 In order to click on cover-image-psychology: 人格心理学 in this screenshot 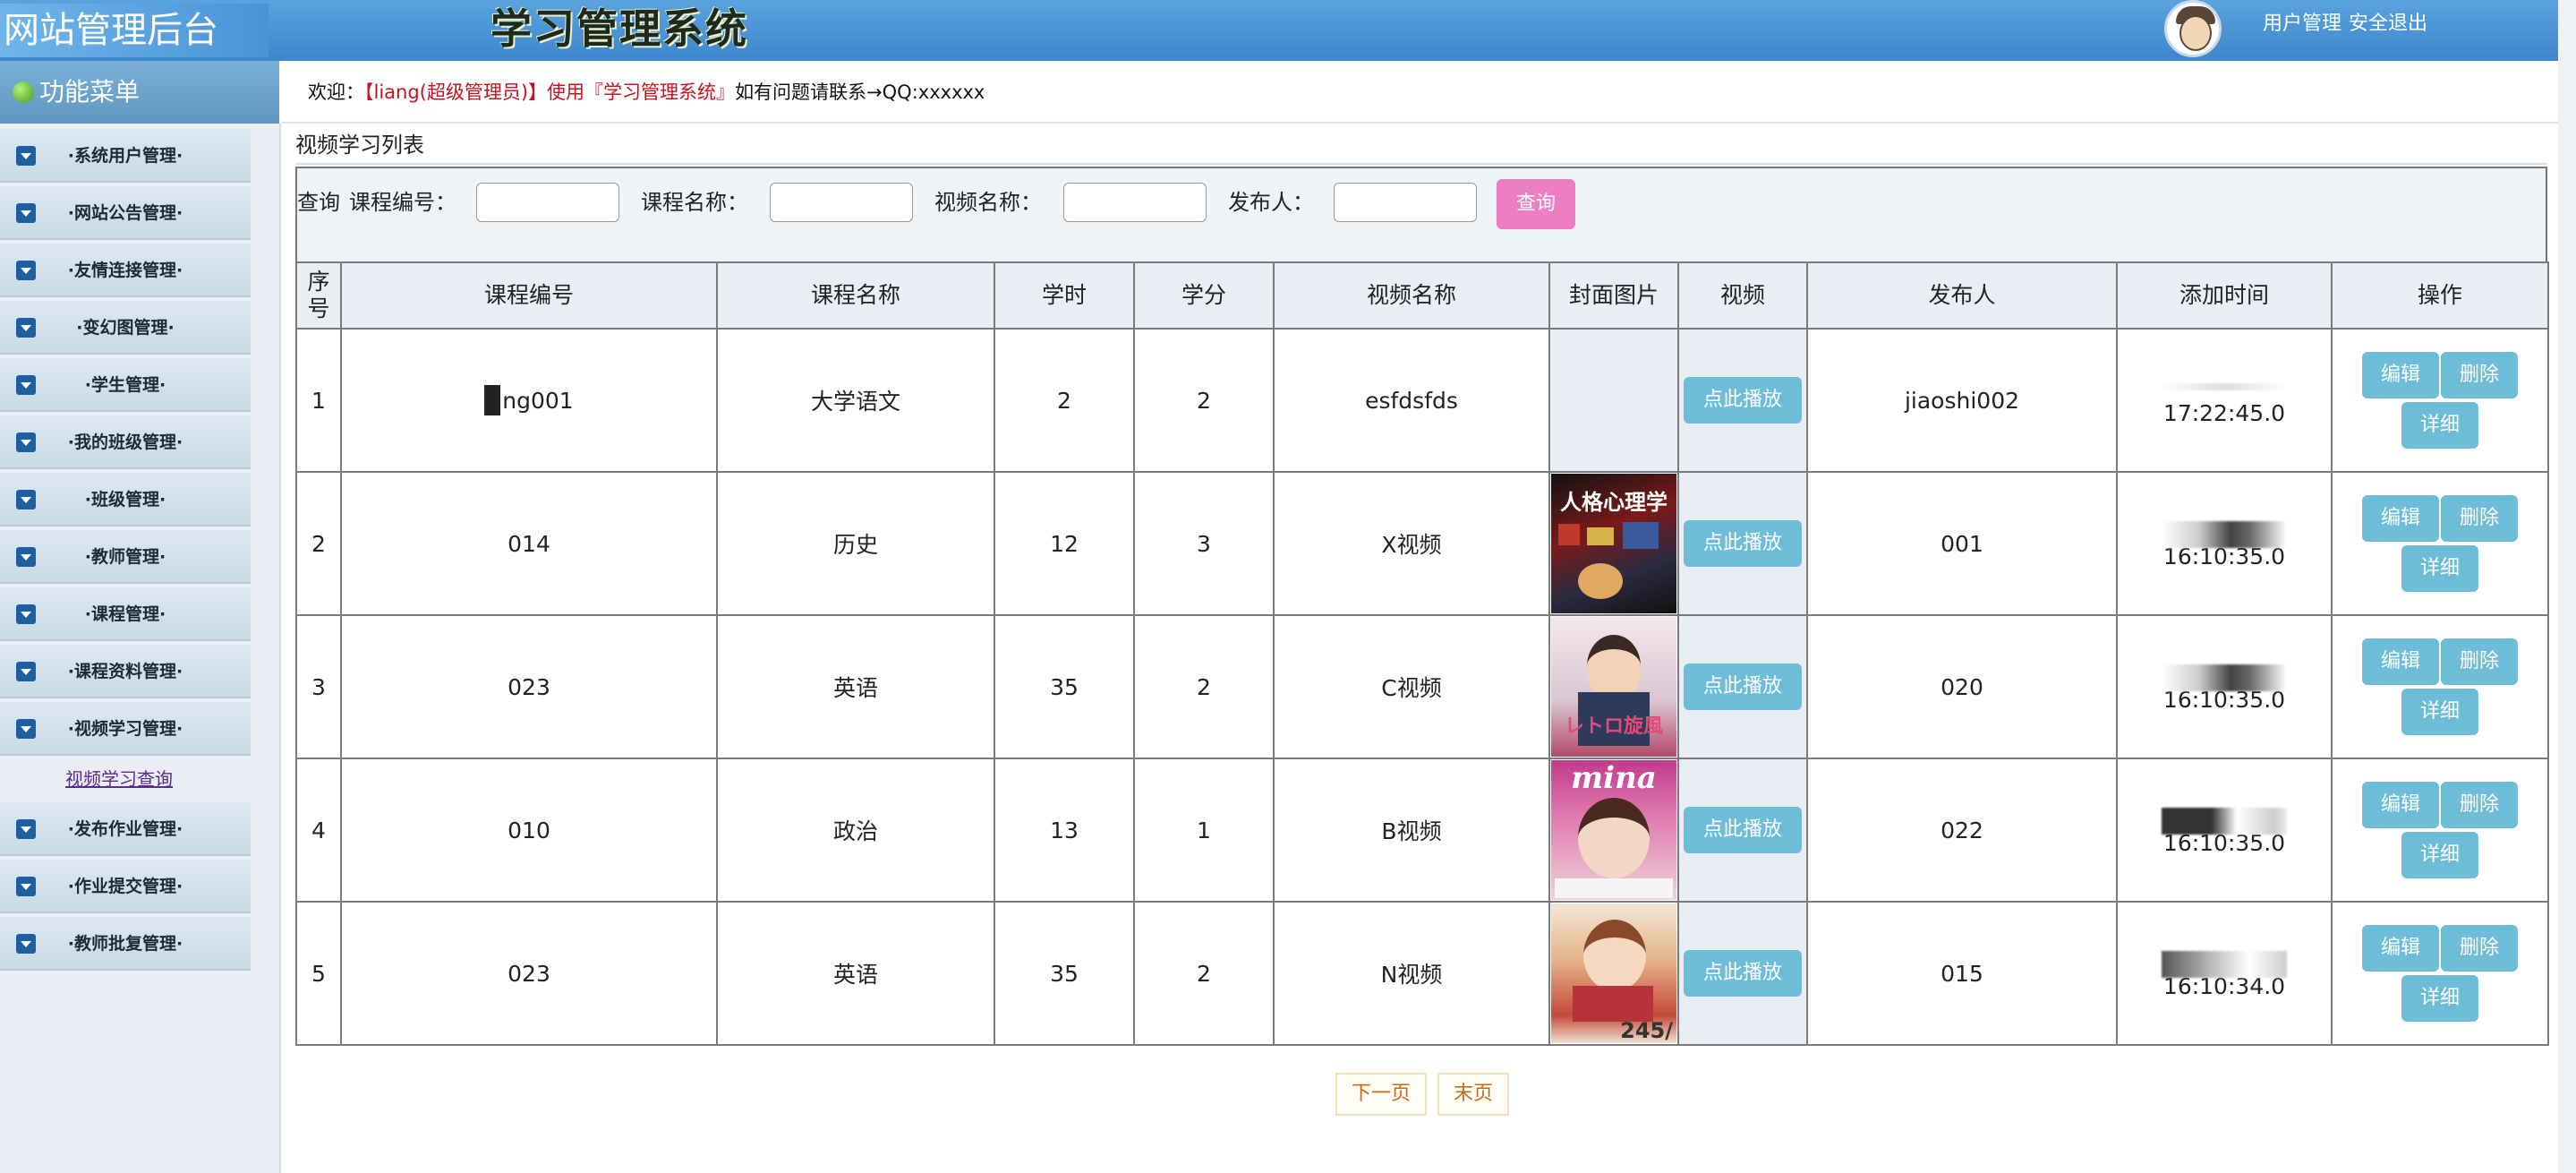, I will do `click(1613, 544)`.